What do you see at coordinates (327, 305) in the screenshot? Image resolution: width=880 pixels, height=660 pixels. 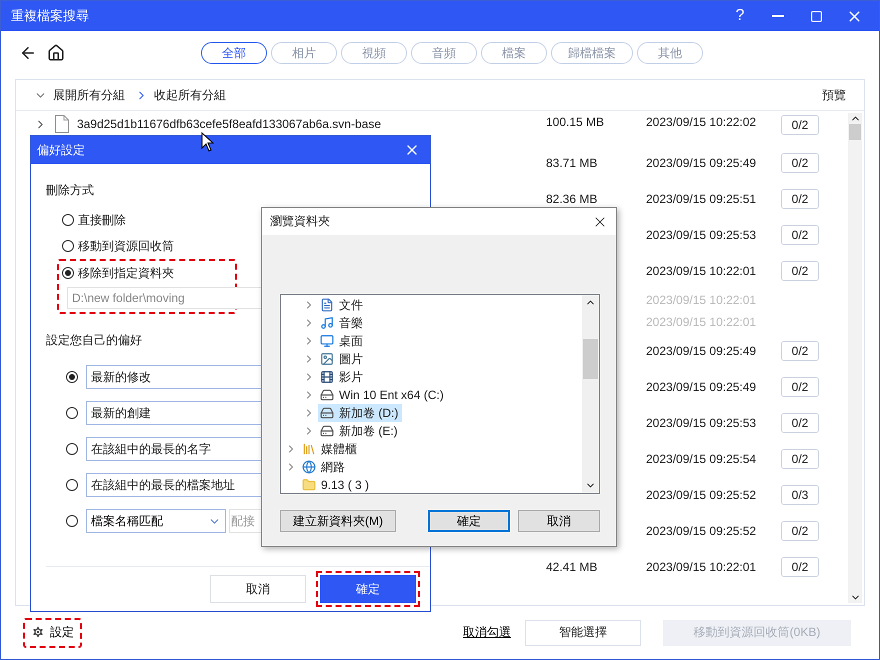 I see `document-icon` at bounding box center [327, 305].